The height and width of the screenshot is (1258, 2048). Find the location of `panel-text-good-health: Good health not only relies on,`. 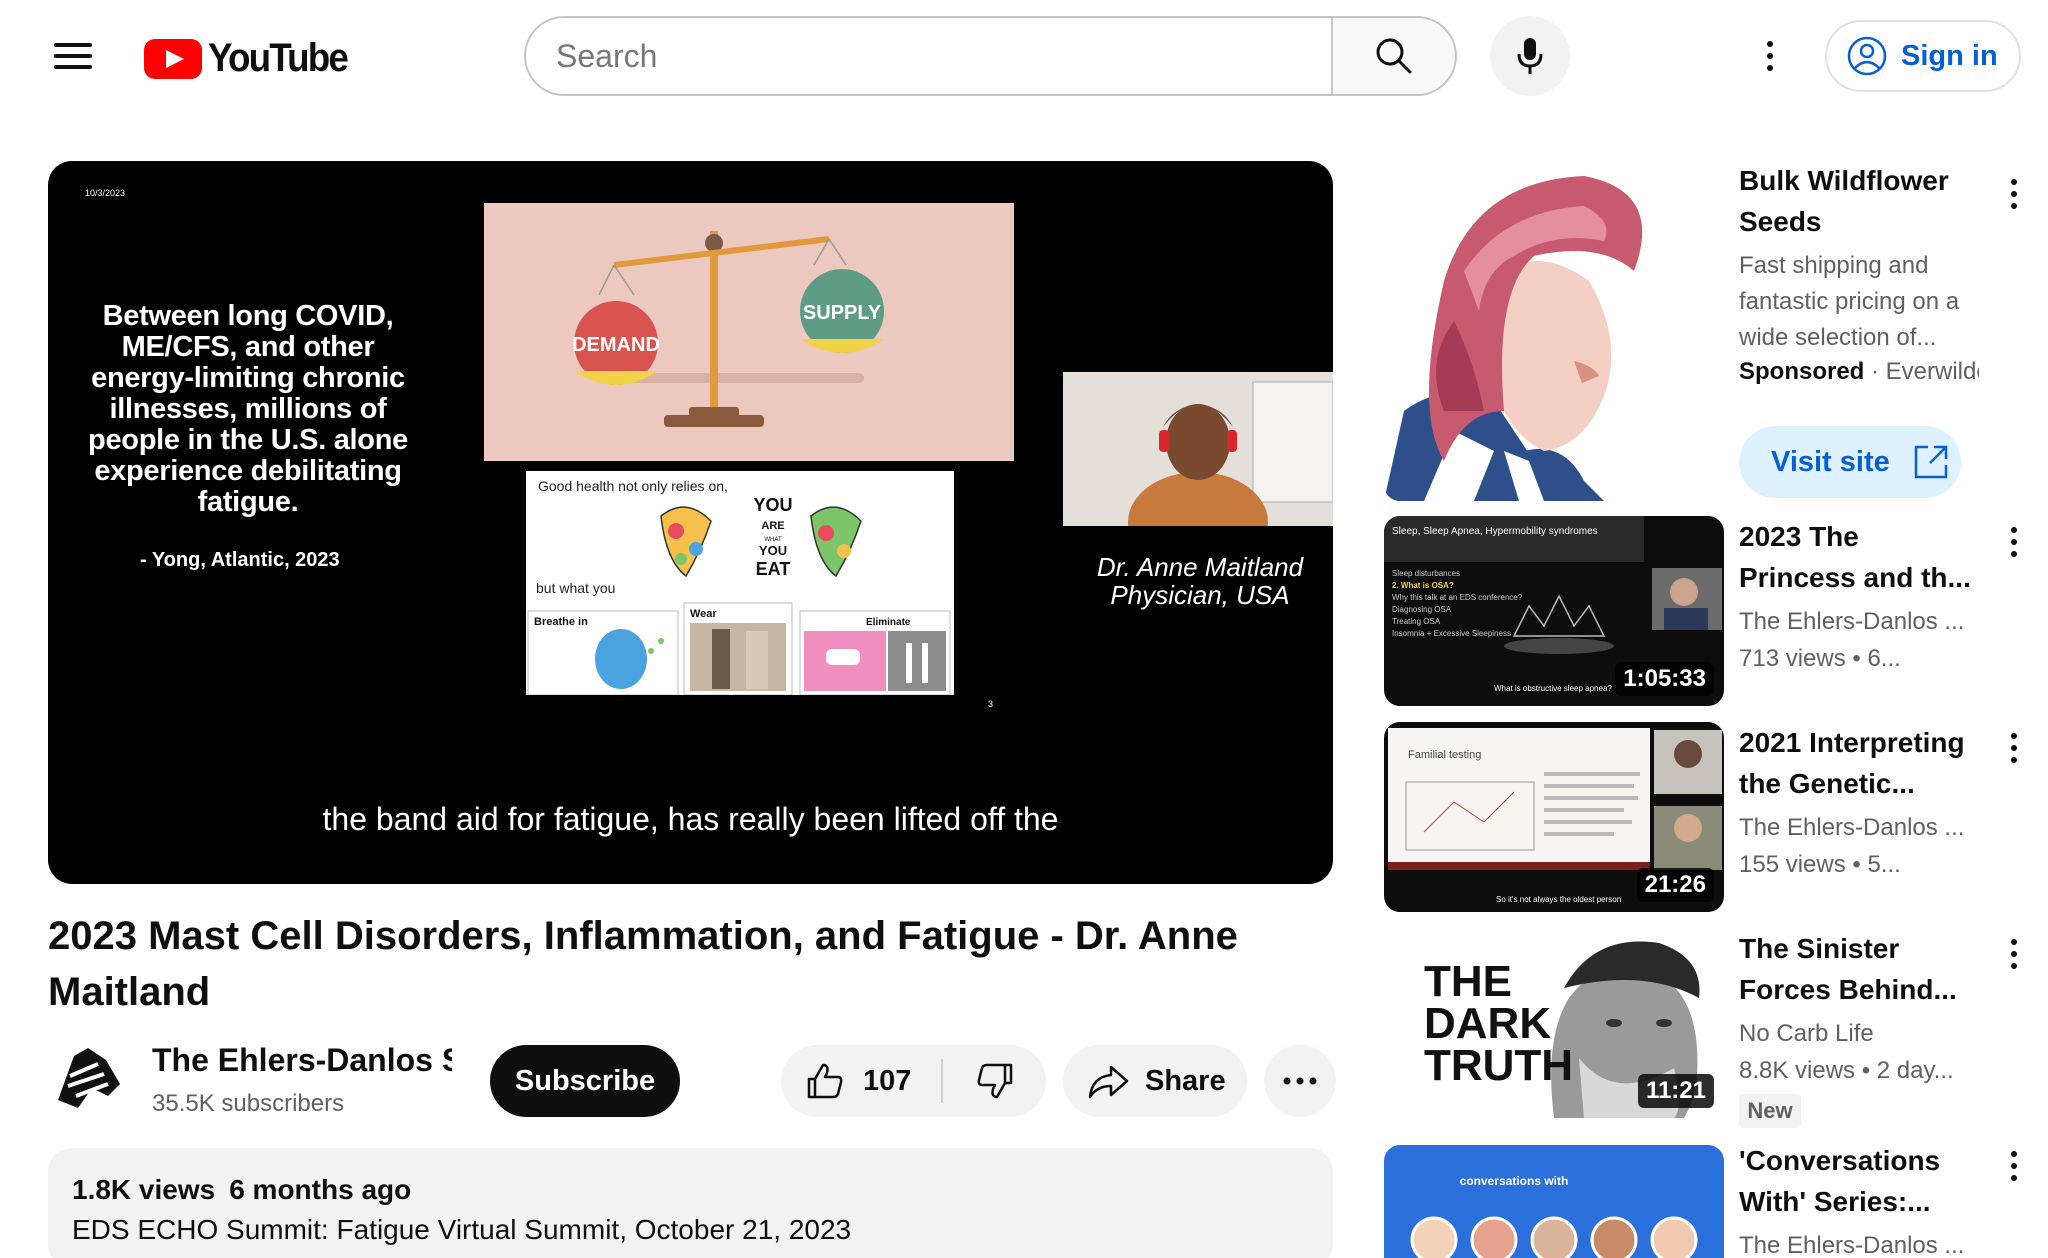

panel-text-good-health: Good health not only relies on, is located at coordinates (633, 486).